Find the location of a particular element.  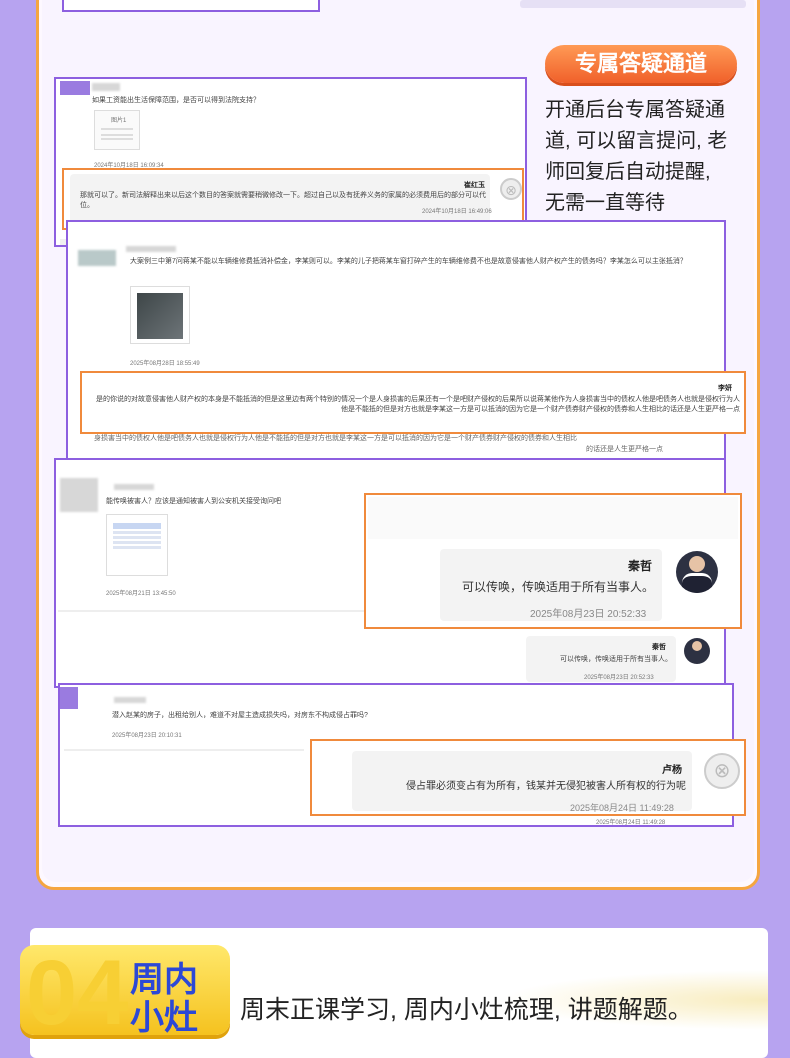

section-title: 周内 小灶 is located at coordinates (164, 999).